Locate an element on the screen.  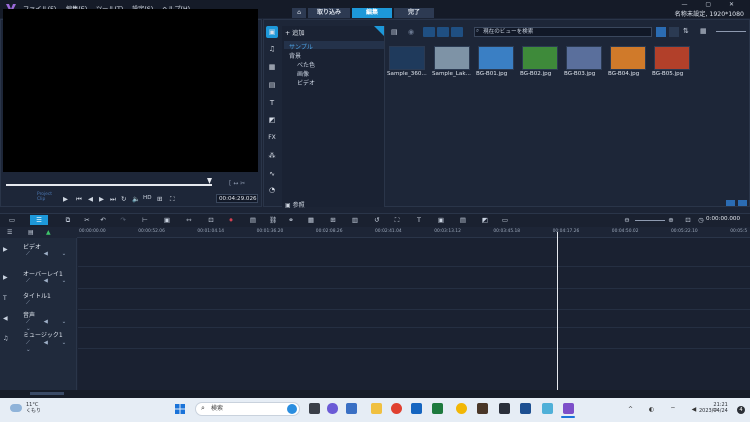
timeline-view-icon: ☰ is located at coordinates (39, 220).